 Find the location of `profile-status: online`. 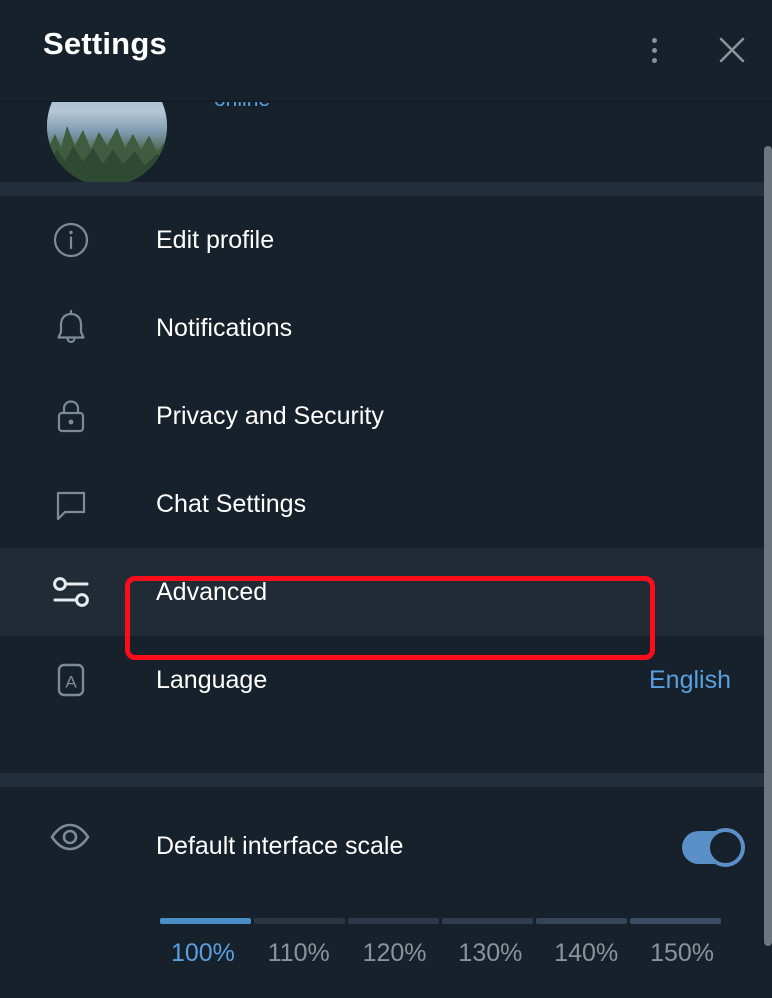

profile-status: online is located at coordinates (242, 107).